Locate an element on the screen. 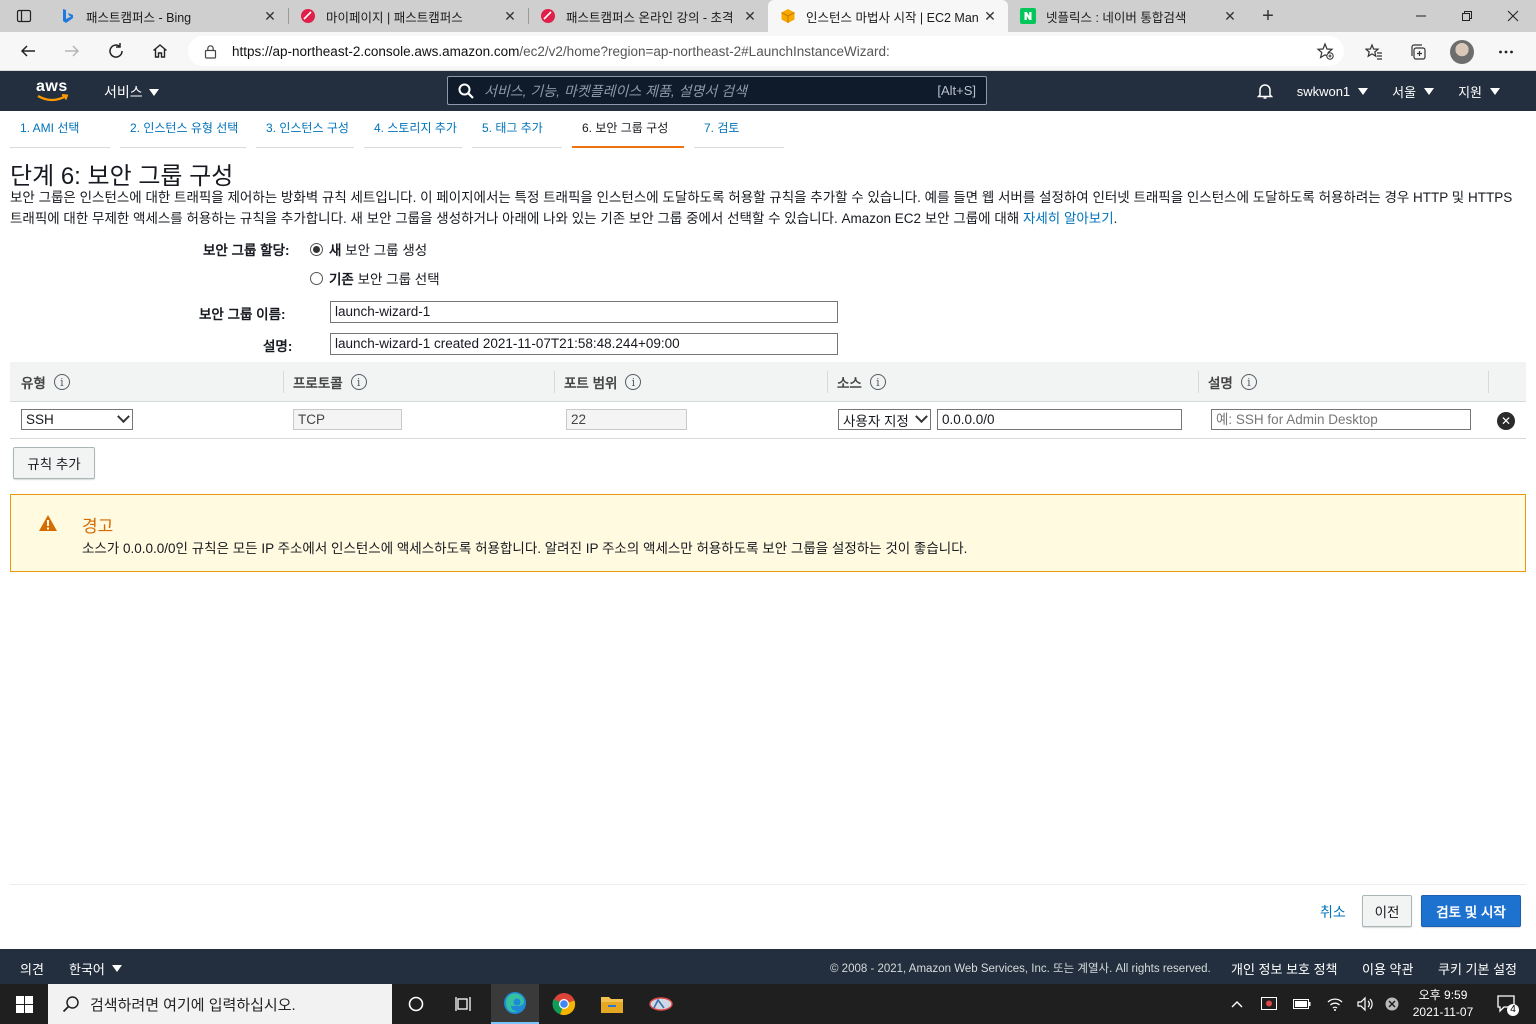 The height and width of the screenshot is (1024, 1536). security-group-name-input: launch-wizard-1 is located at coordinates (584, 312).